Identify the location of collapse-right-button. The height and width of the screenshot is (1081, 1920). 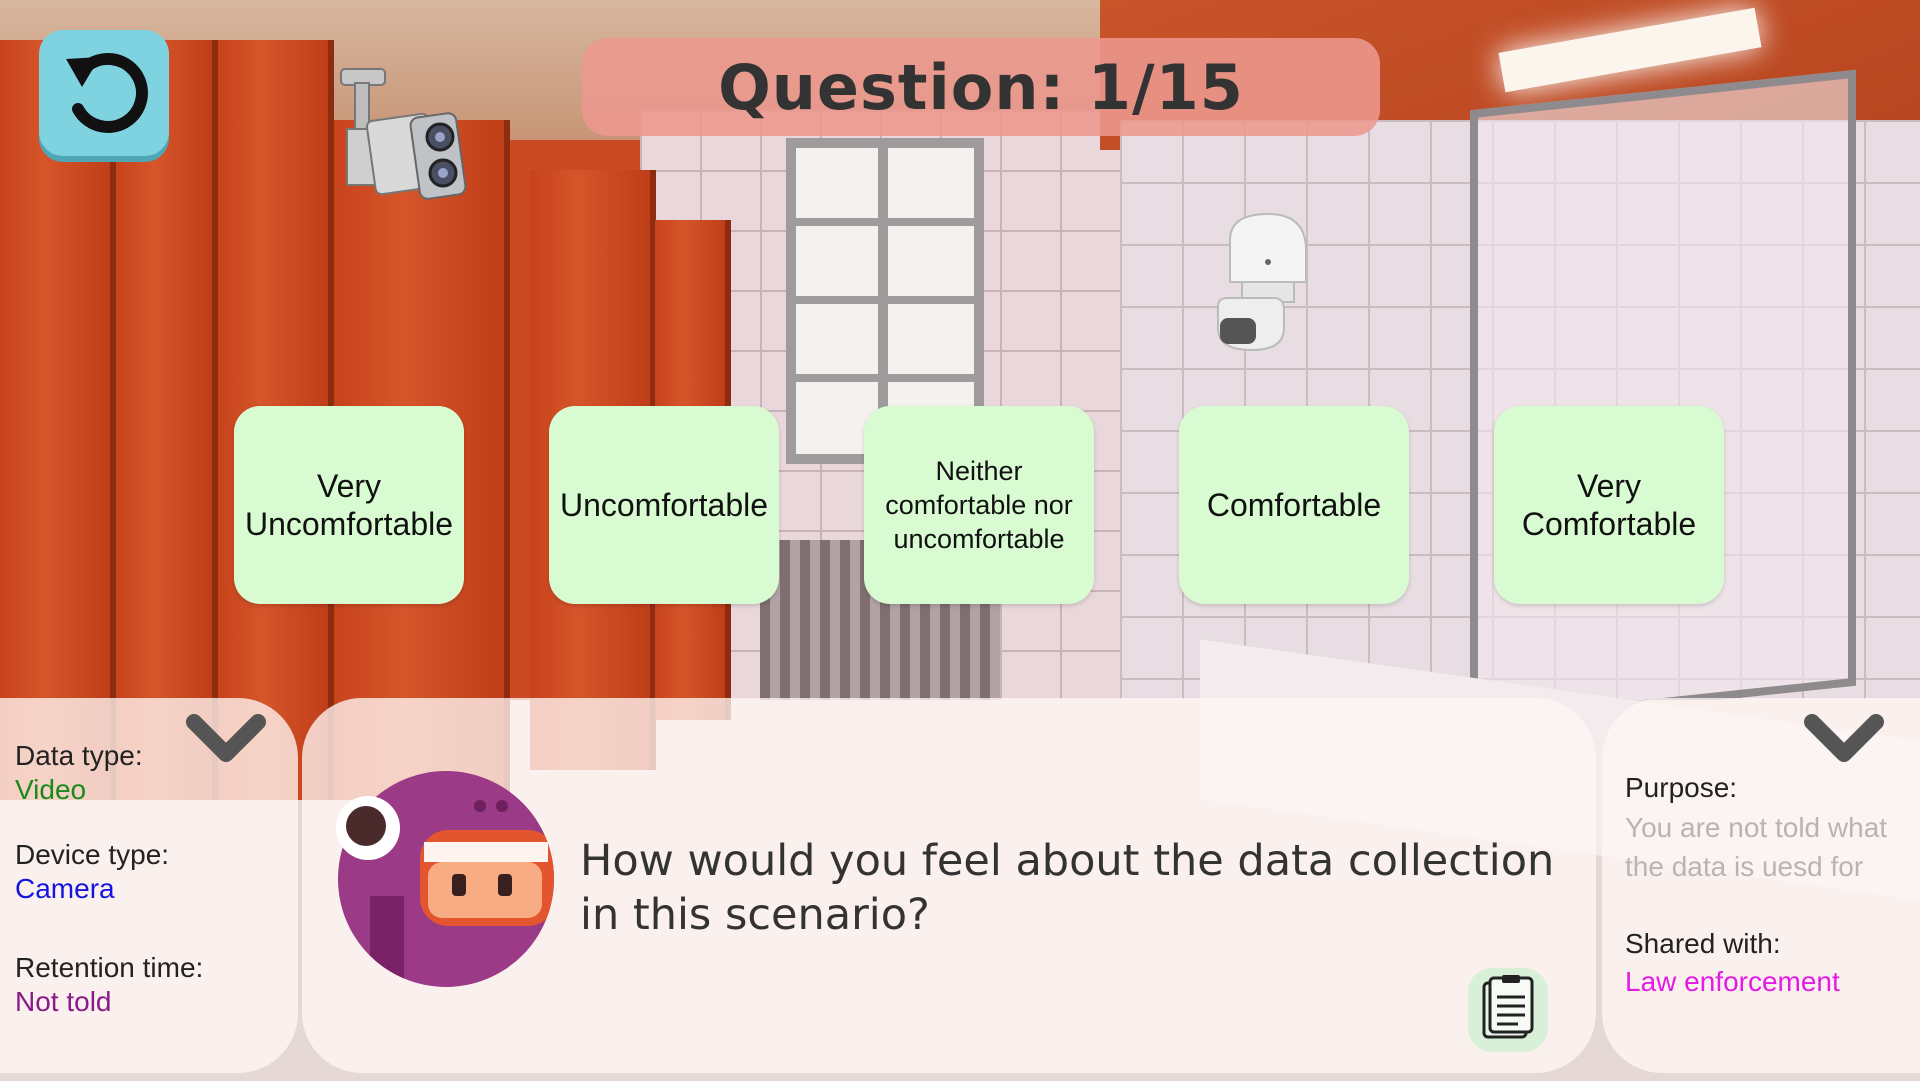
(1844, 740).